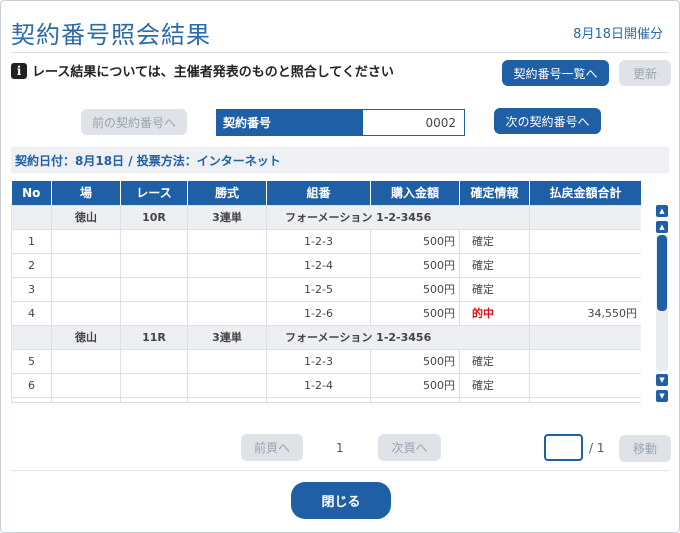 The height and width of the screenshot is (533, 680). Describe the element at coordinates (340, 448) in the screenshot. I see `current-page: 1` at that location.